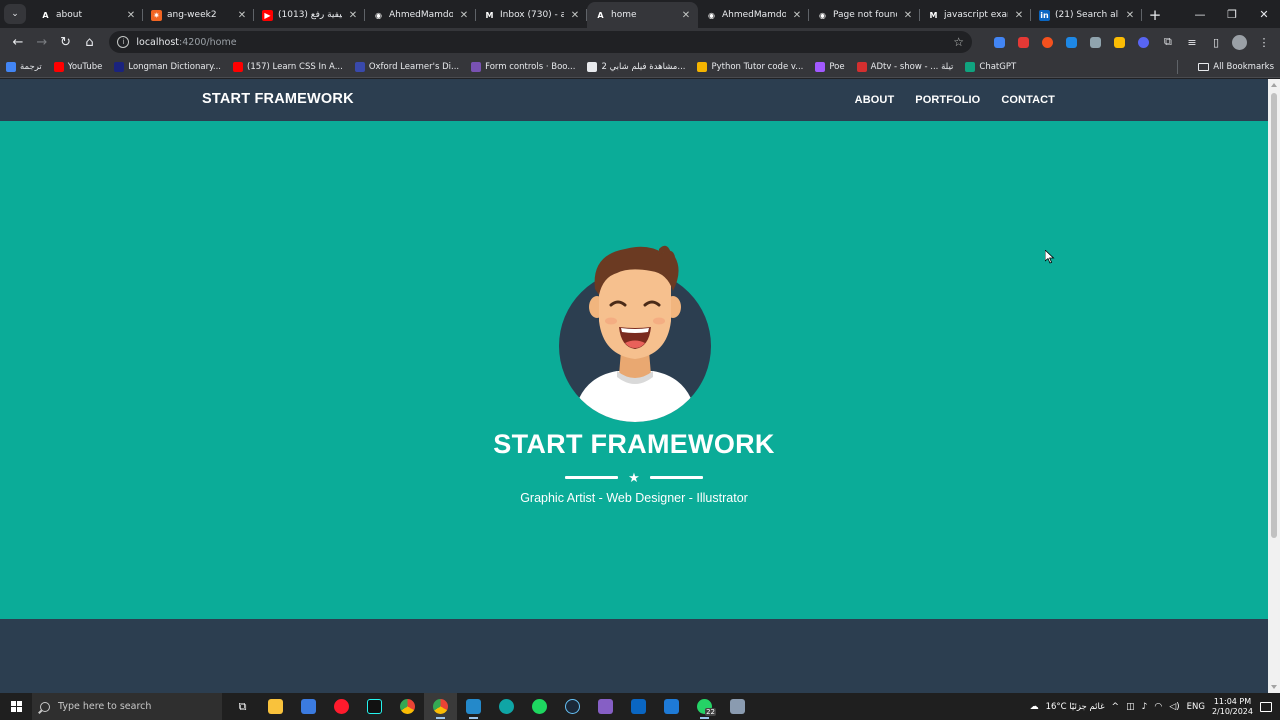  What do you see at coordinates (1216, 42) in the screenshot?
I see `side-panel-icon: ▯` at bounding box center [1216, 42].